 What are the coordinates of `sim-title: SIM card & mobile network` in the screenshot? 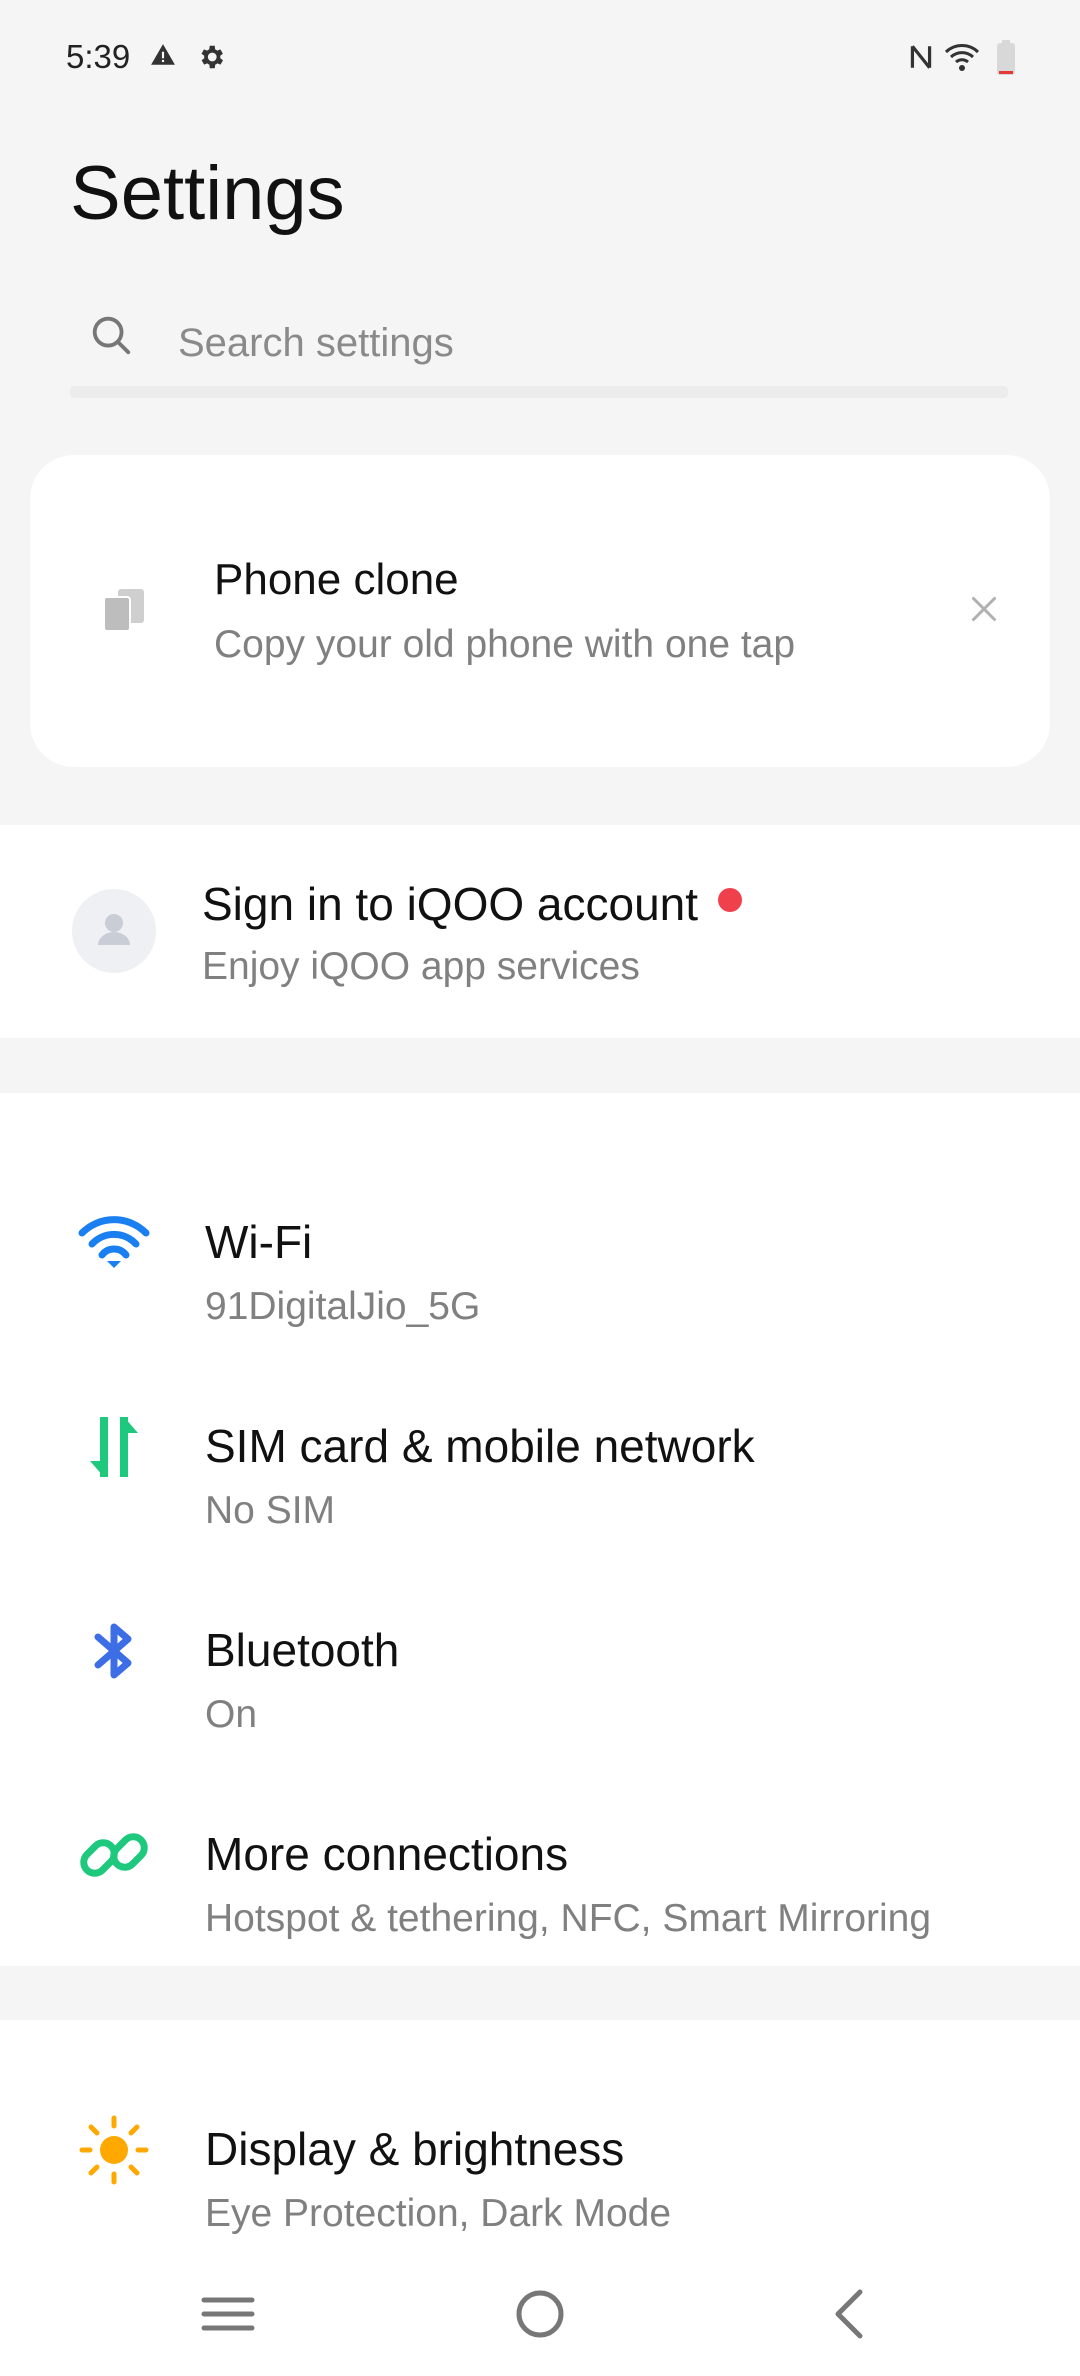 It's located at (480, 1446).